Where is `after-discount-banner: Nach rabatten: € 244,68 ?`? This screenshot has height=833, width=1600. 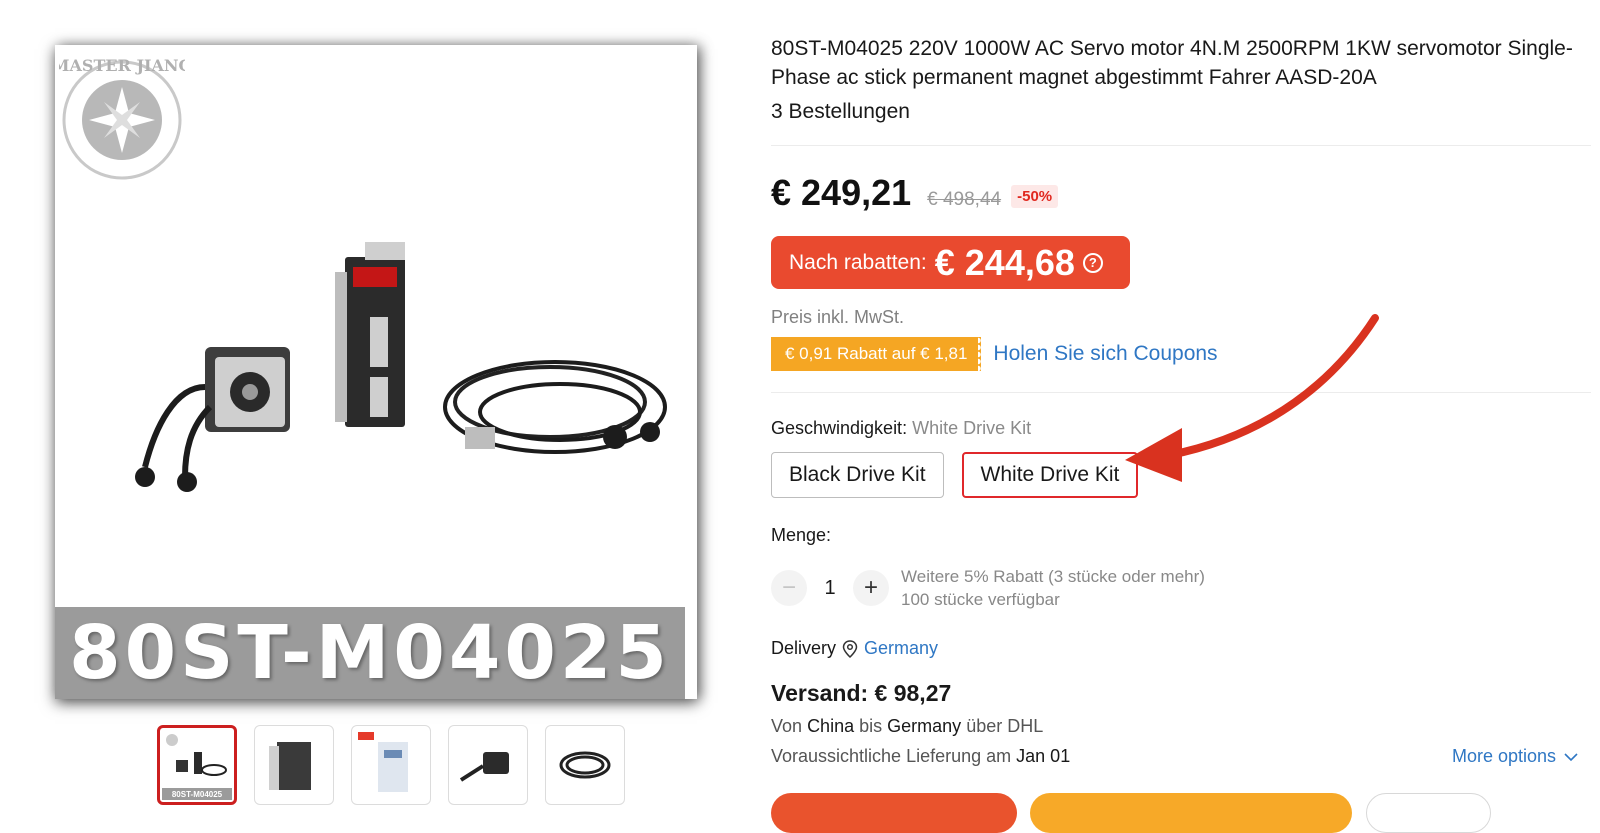
after-discount-banner: Nach rabatten: € 244,68 ? is located at coordinates (950, 262).